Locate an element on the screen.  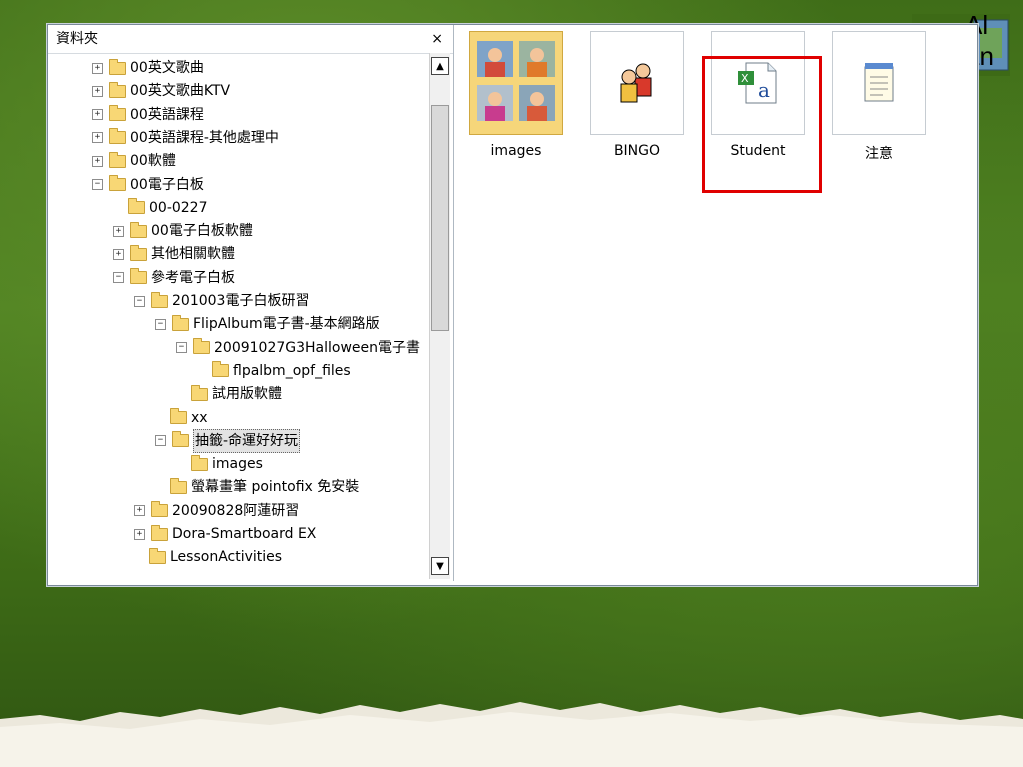
close-pane-button: × is located at coordinates (437, 39).